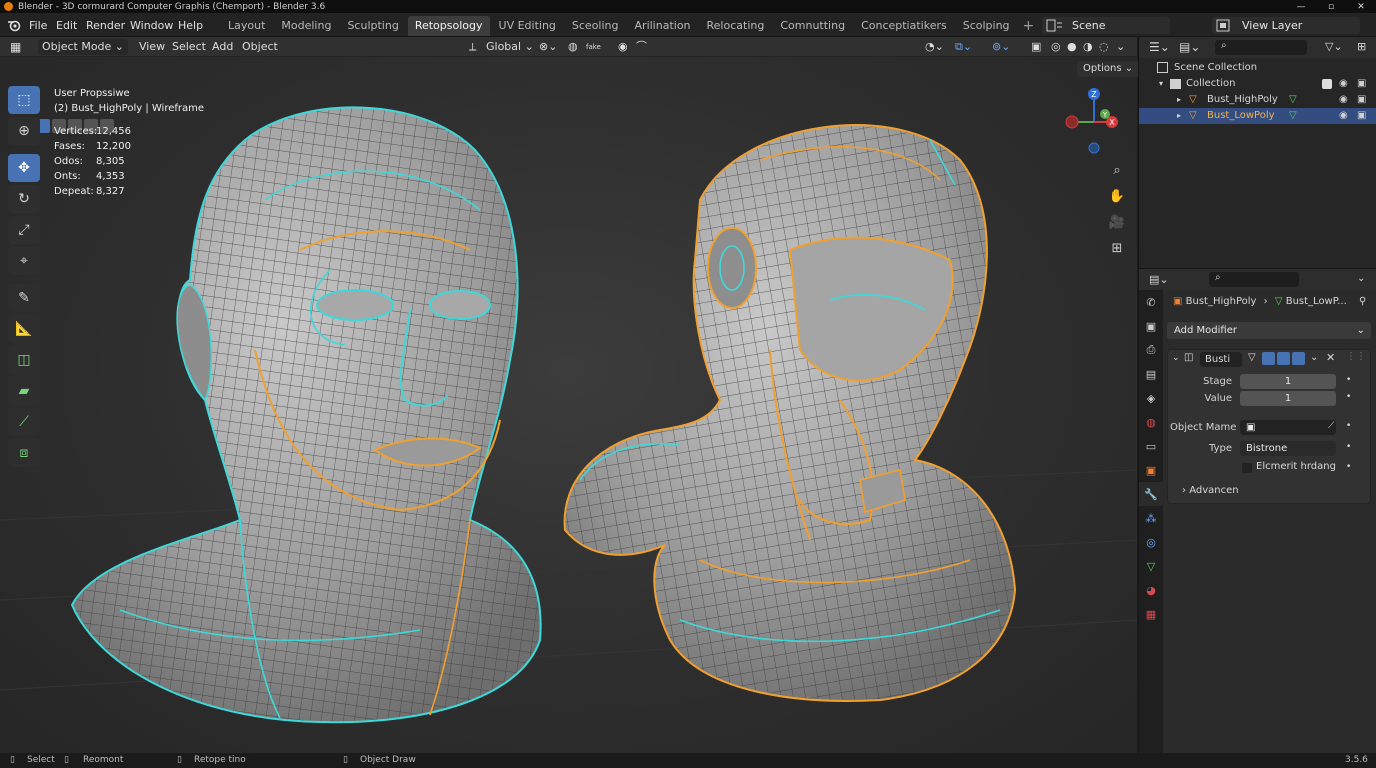 Image resolution: width=1376 pixels, height=768 pixels. Describe the element at coordinates (1151, 590) in the screenshot. I see `material-tab-icon: ◕` at that location.